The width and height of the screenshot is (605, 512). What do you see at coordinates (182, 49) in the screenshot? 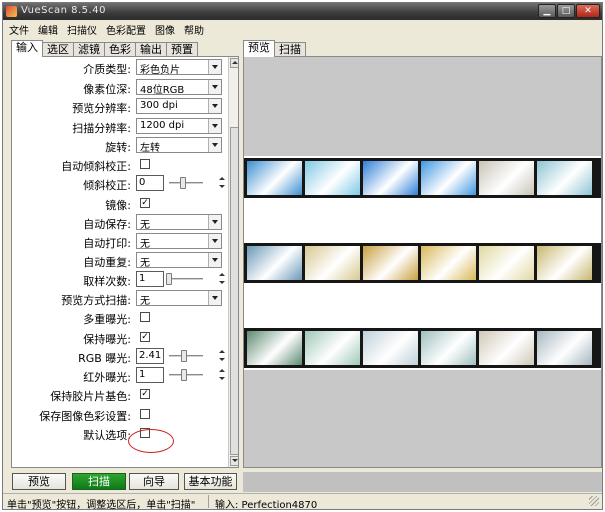
I see `tab-prefs: 预置` at bounding box center [182, 49].